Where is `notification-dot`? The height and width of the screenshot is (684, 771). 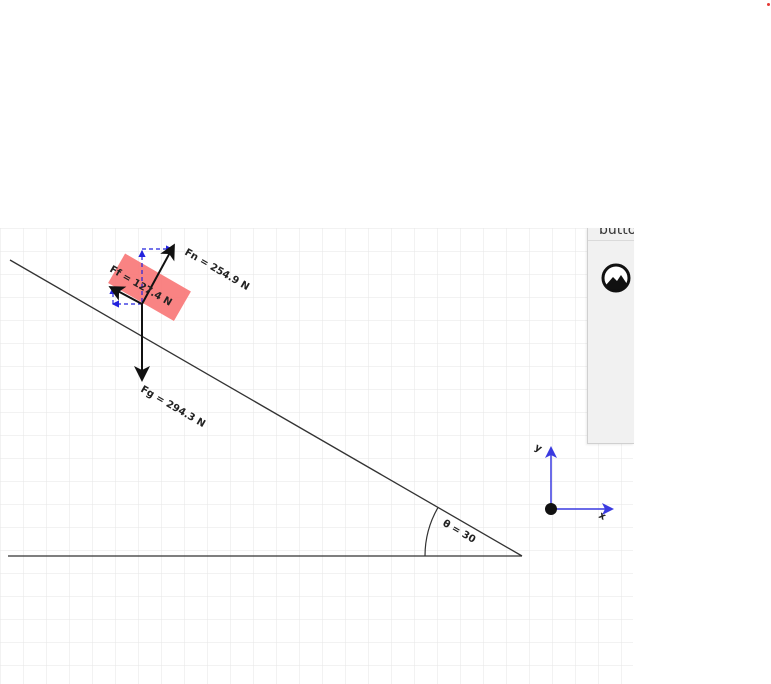 notification-dot is located at coordinates (768, 4).